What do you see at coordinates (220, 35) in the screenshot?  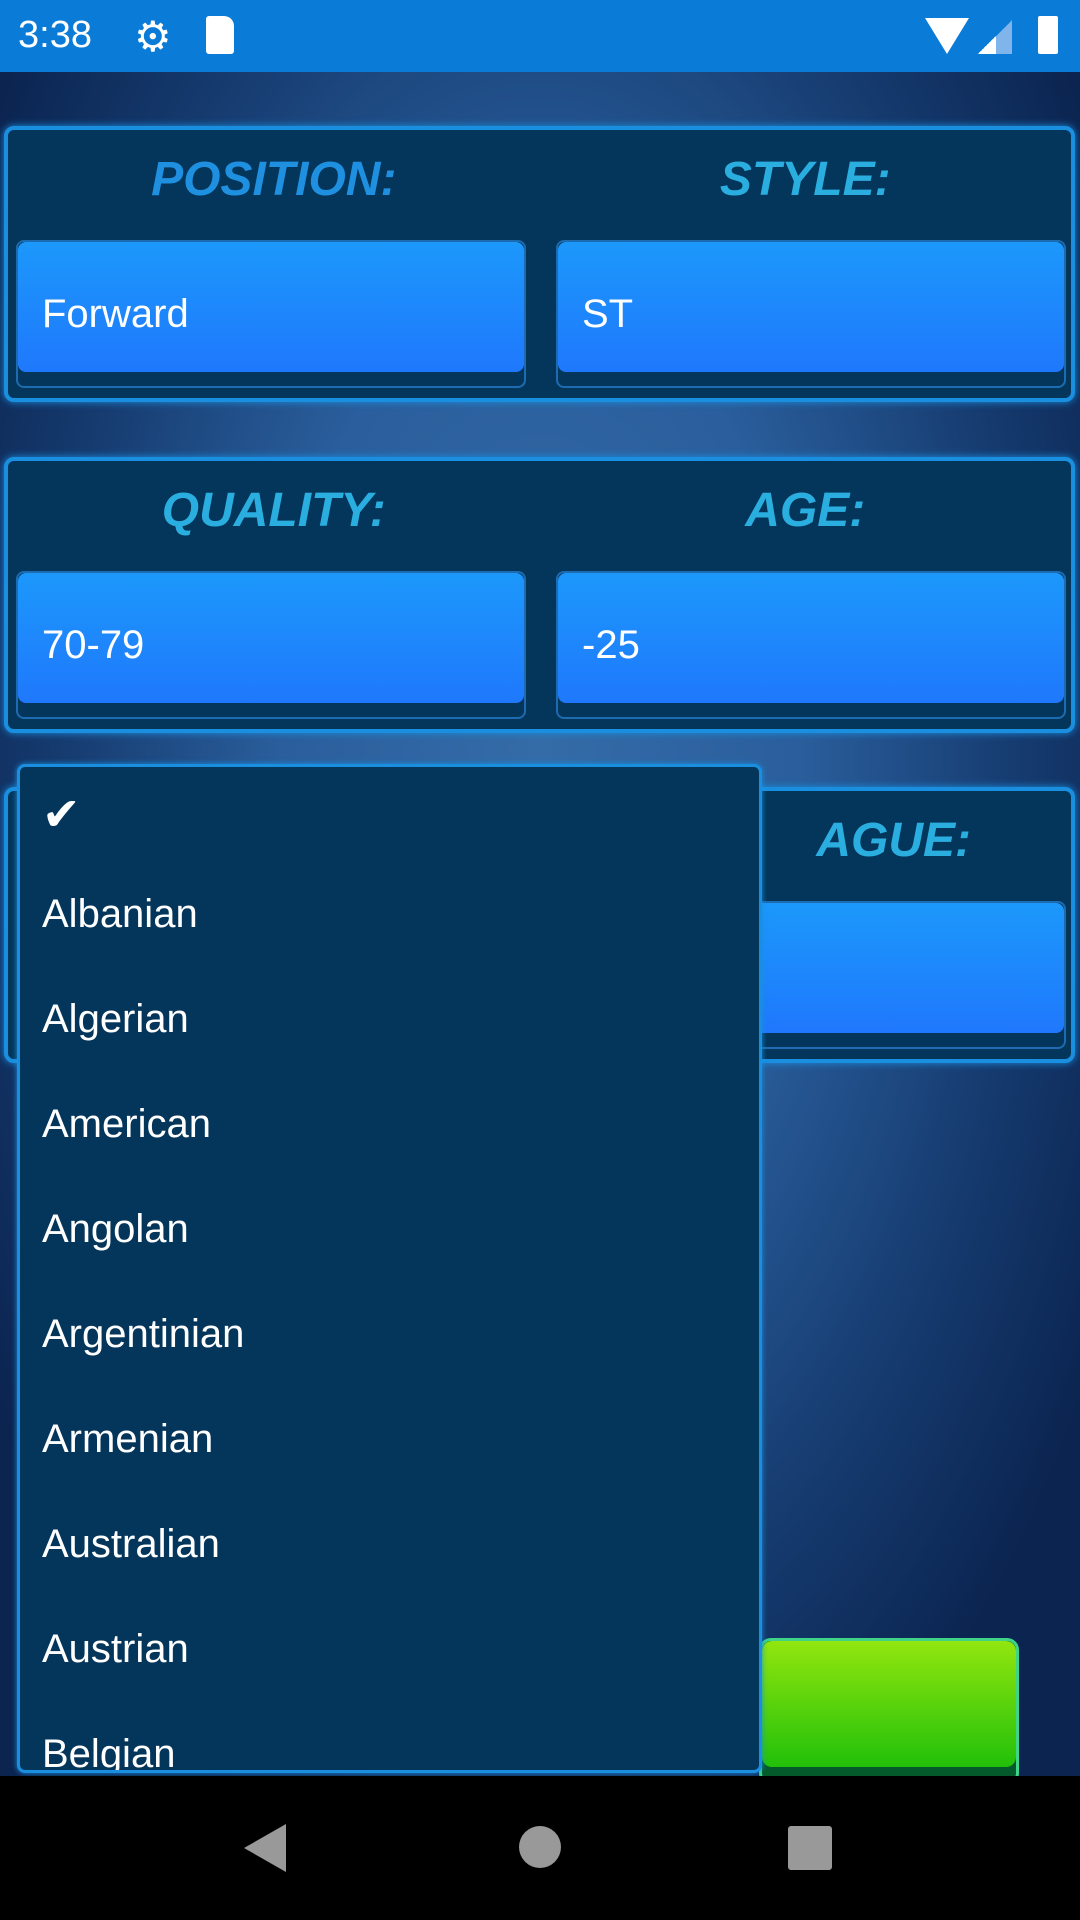 I see `sd-card-icon` at bounding box center [220, 35].